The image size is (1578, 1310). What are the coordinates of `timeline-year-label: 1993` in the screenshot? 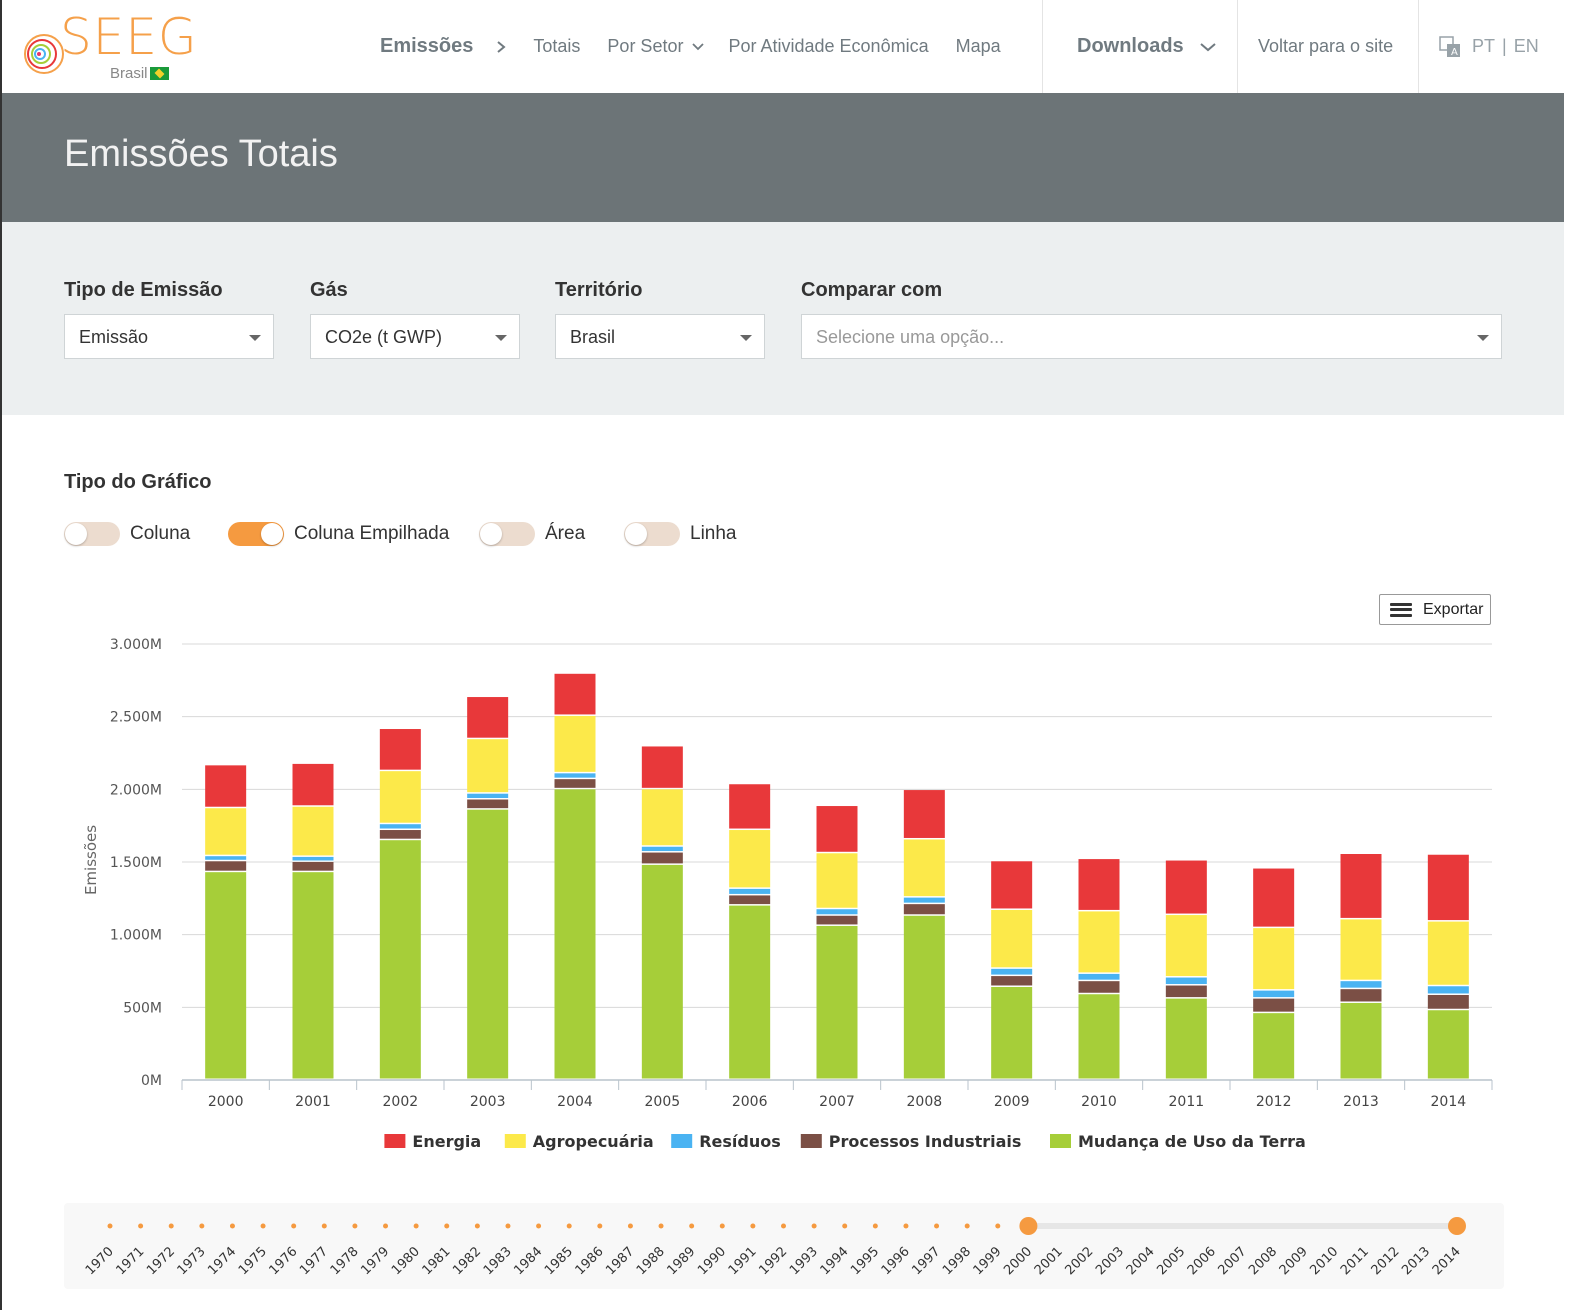 It's located at (804, 1261).